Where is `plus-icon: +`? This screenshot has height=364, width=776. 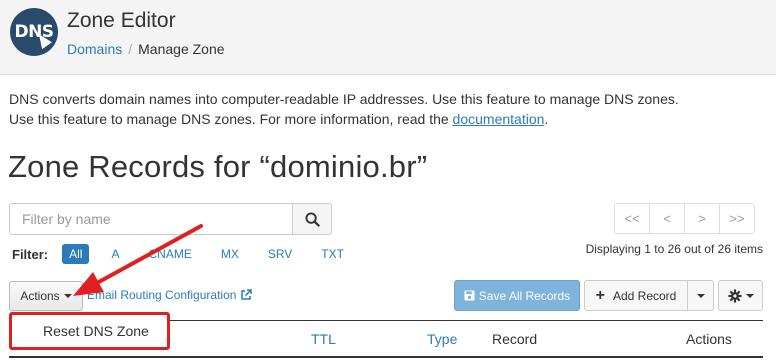 plus-icon: + is located at coordinates (600, 295).